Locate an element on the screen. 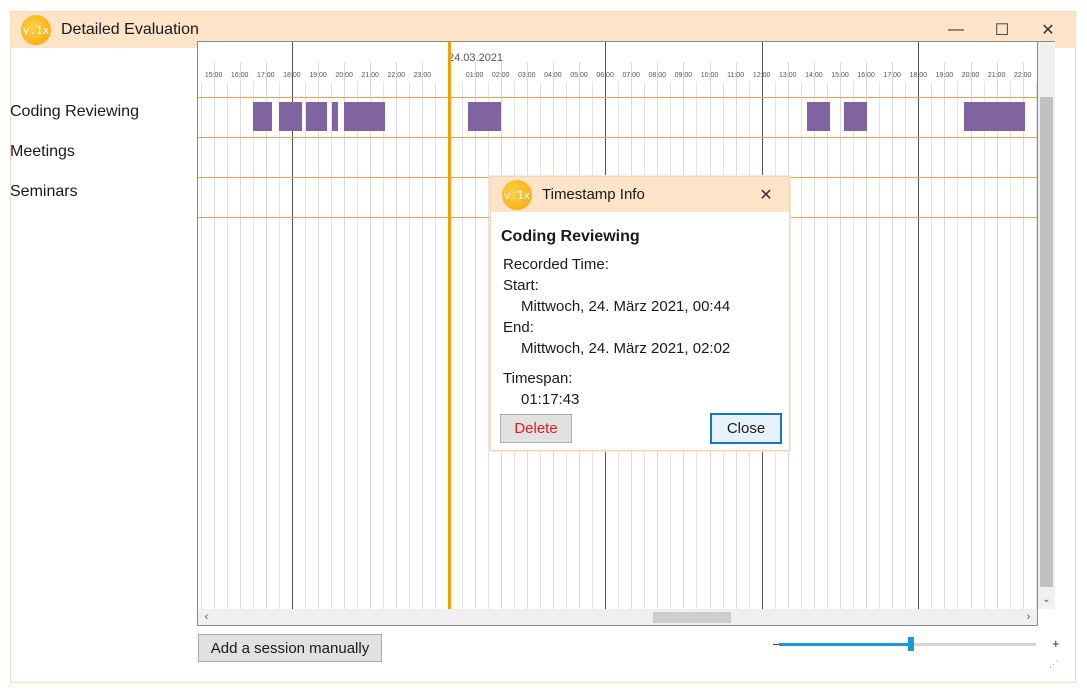 This screenshot has width=1087, height=692. scroll-right-arrow-icon: › is located at coordinates (1028, 617).